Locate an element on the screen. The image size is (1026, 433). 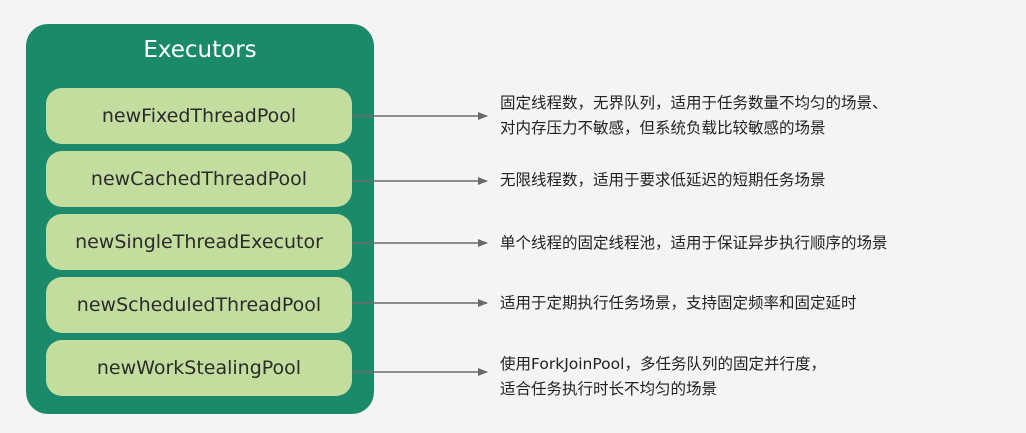
description-line: 使用ForkJoinPool，多任务队列的固定并行度， is located at coordinates (663, 364).